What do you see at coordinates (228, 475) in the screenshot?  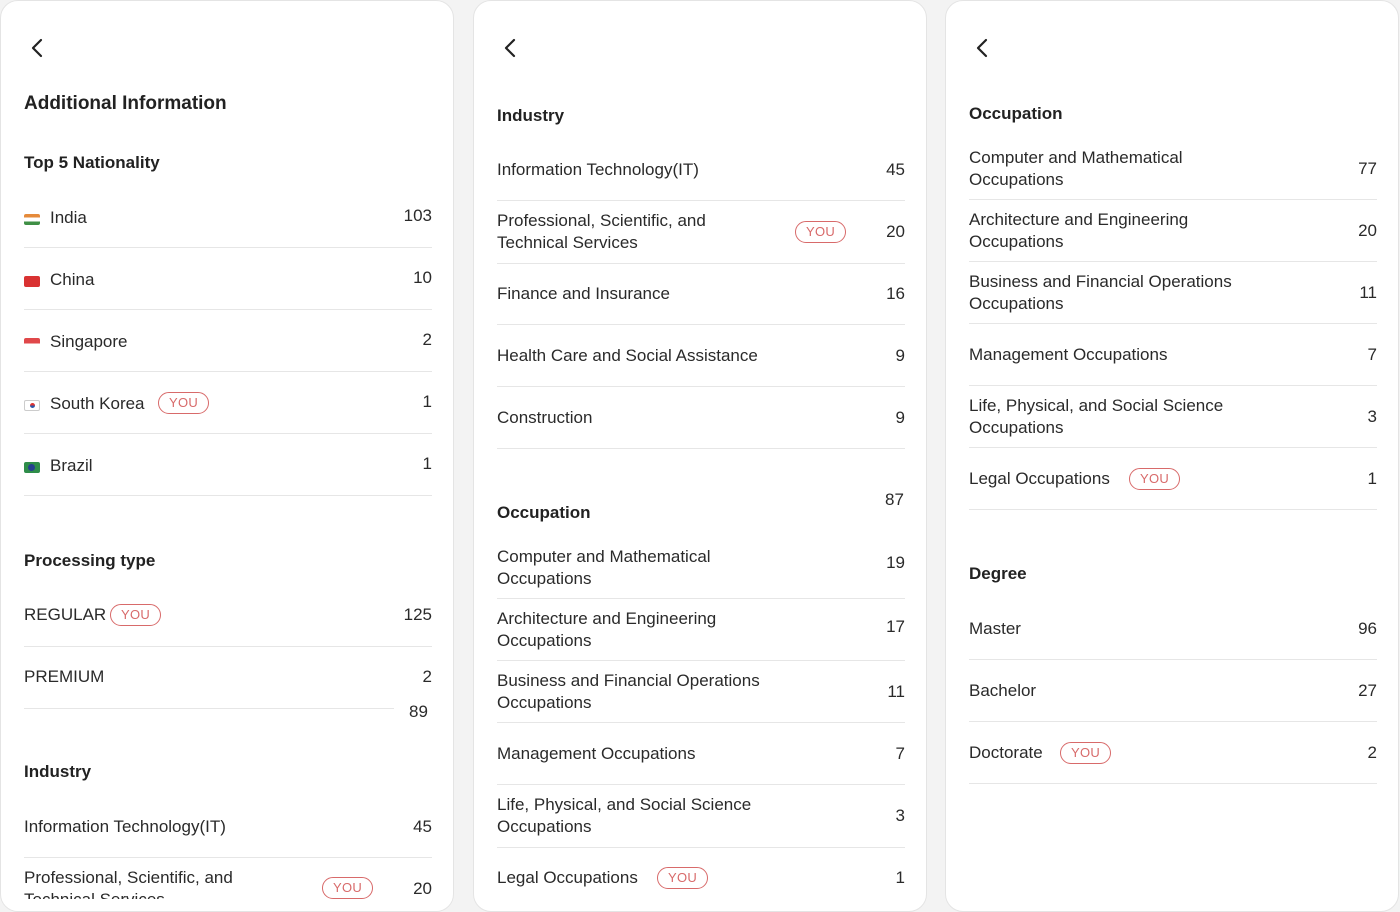 I see `nationality-row-brazil: Brazil 1` at bounding box center [228, 475].